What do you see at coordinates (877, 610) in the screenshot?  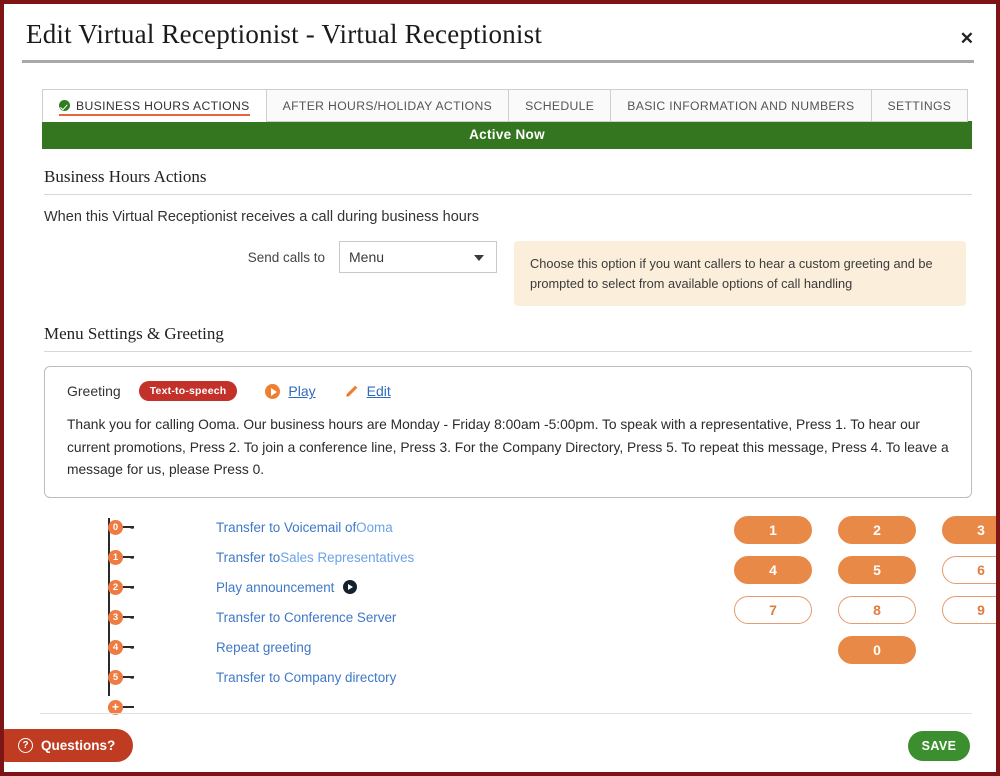 I see `keypad-key-8: 8` at bounding box center [877, 610].